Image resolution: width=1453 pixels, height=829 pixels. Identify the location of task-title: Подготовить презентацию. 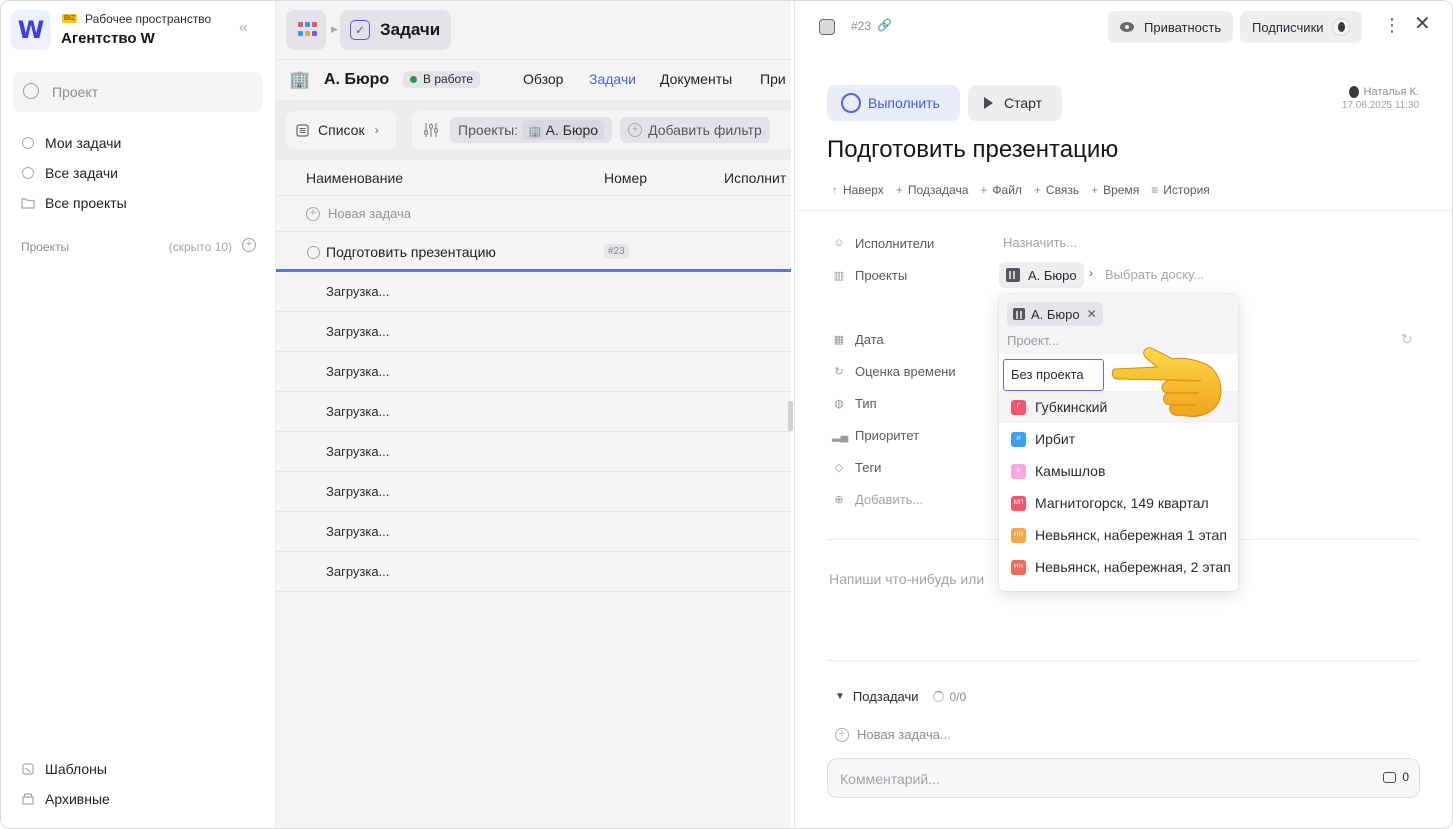
(972, 150).